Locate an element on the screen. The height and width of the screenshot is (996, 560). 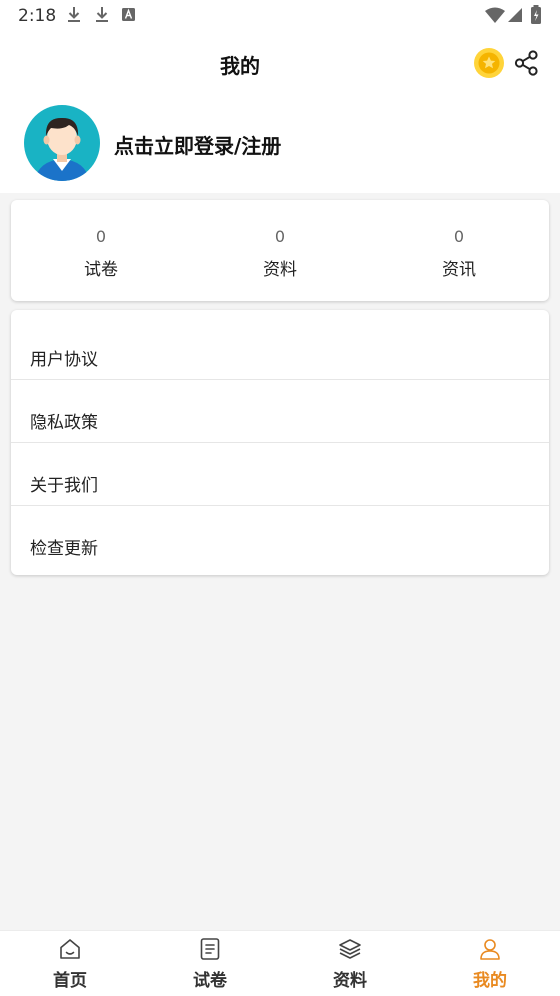
layers-icon is located at coordinates (350, 949).